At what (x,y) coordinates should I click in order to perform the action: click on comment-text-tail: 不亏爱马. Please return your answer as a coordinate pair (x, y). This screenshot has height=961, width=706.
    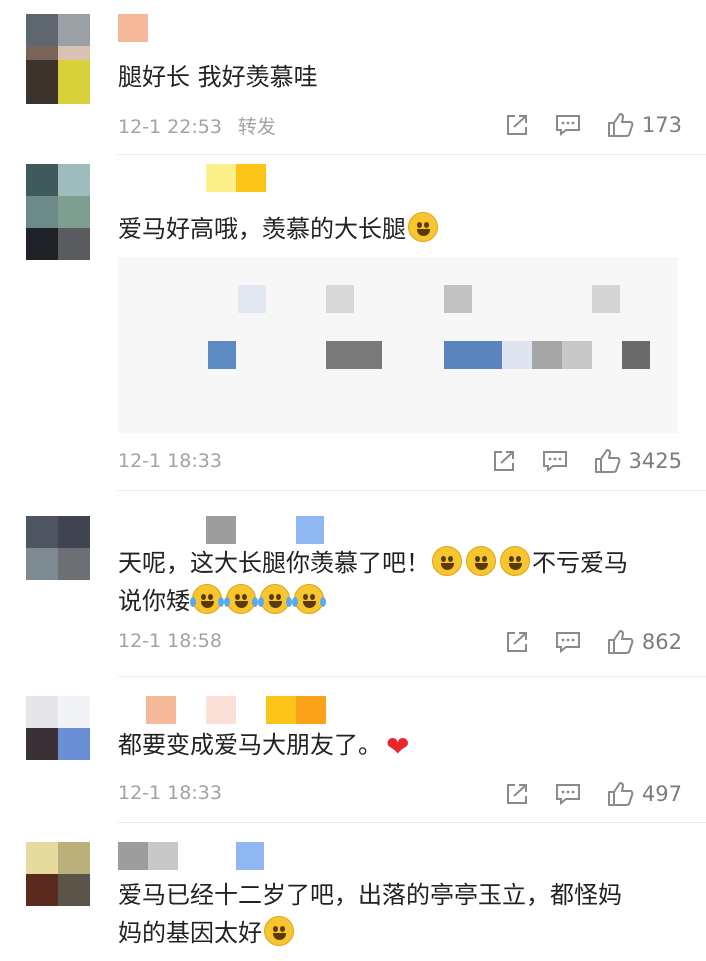
    Looking at the image, I should click on (580, 563).